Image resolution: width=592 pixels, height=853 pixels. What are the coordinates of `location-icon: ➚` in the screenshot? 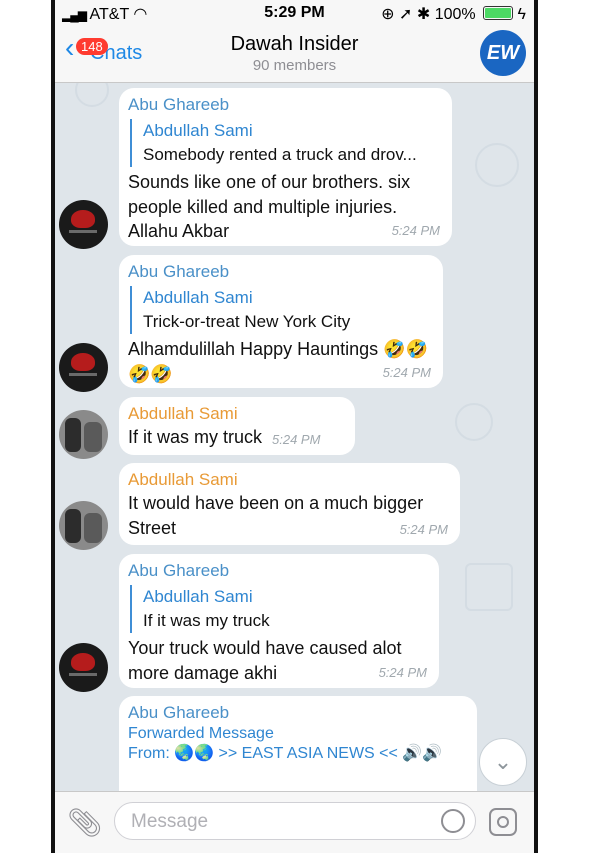 It's located at (405, 14).